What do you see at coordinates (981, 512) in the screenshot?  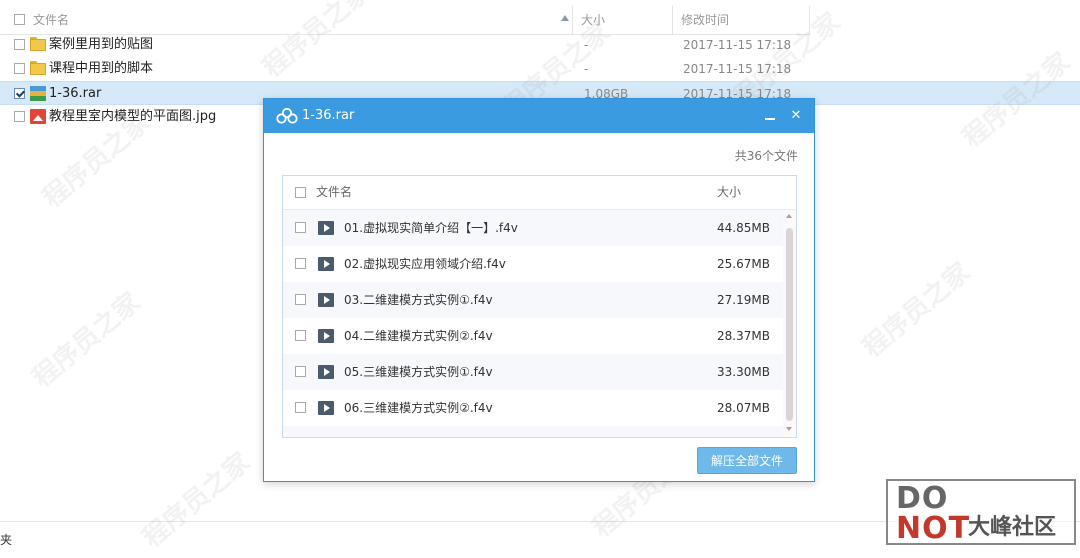 I see `watermark-logo: DO NOT 大峰社区` at bounding box center [981, 512].